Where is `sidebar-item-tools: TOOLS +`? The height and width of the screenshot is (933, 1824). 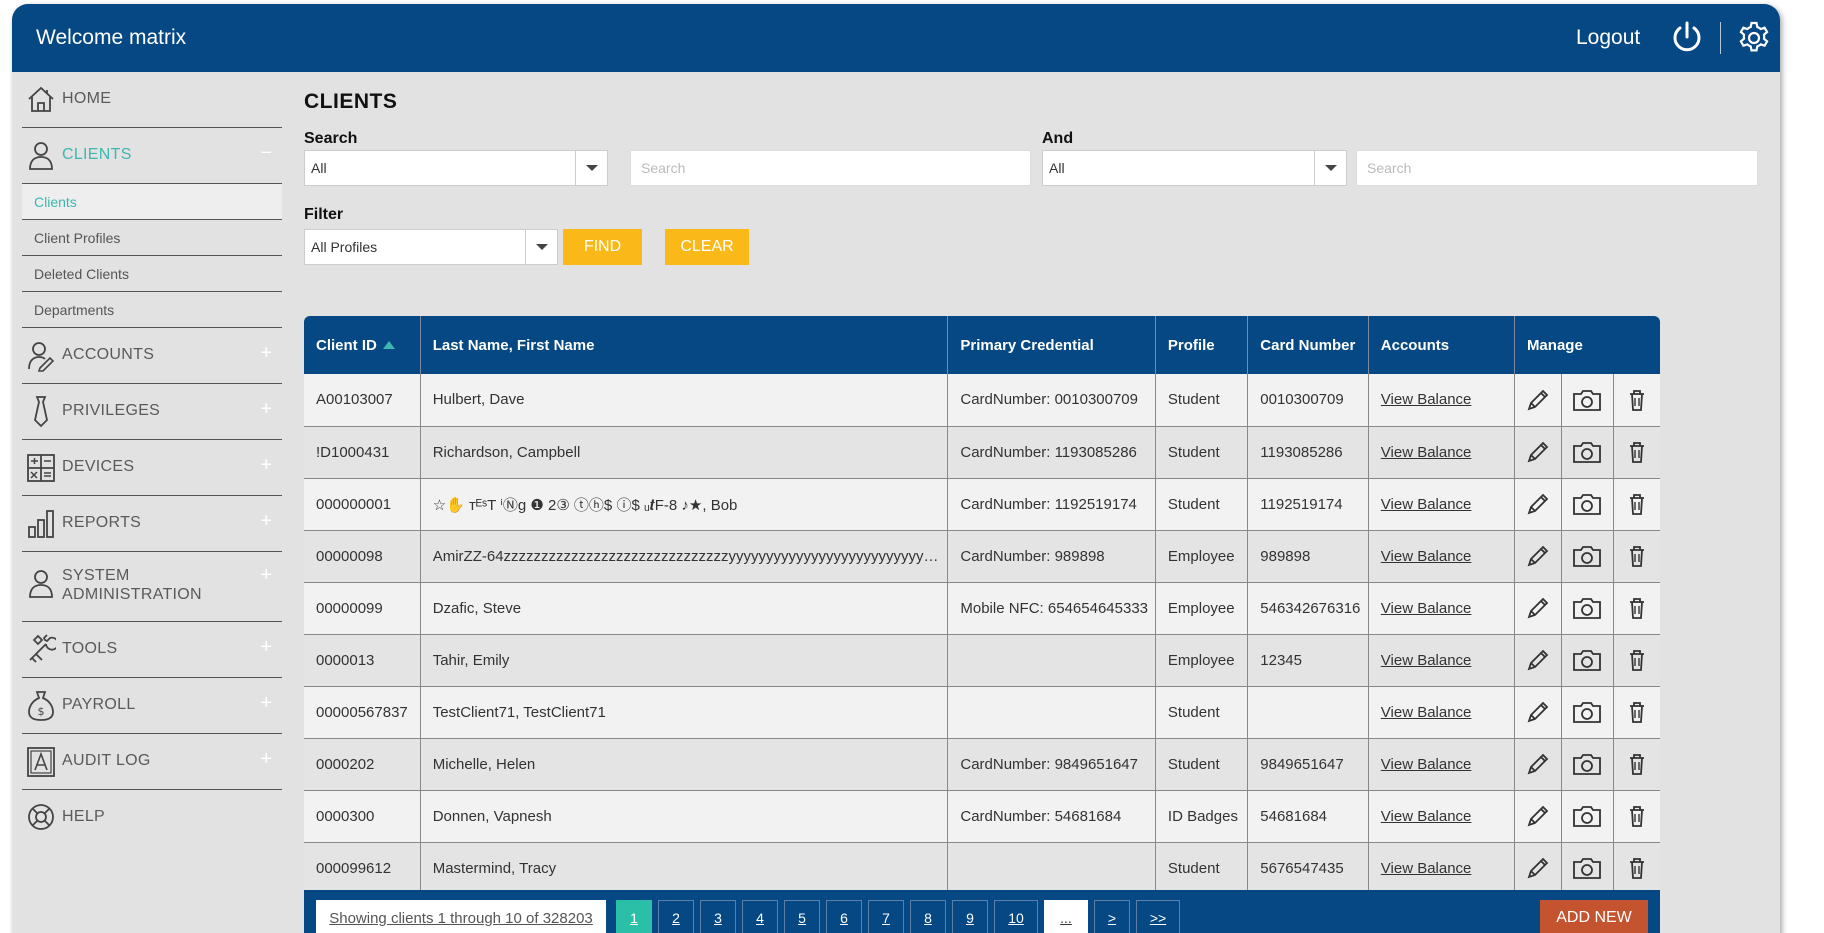 sidebar-item-tools: TOOLS + is located at coordinates (152, 650).